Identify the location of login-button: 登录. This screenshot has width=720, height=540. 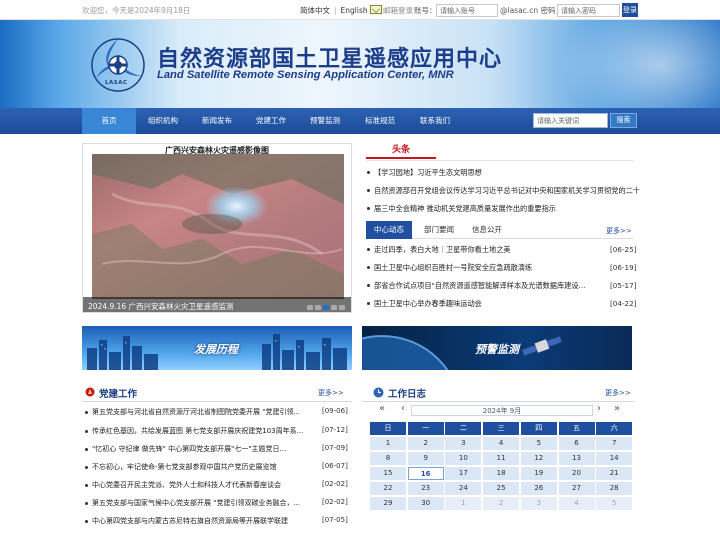
(630, 10).